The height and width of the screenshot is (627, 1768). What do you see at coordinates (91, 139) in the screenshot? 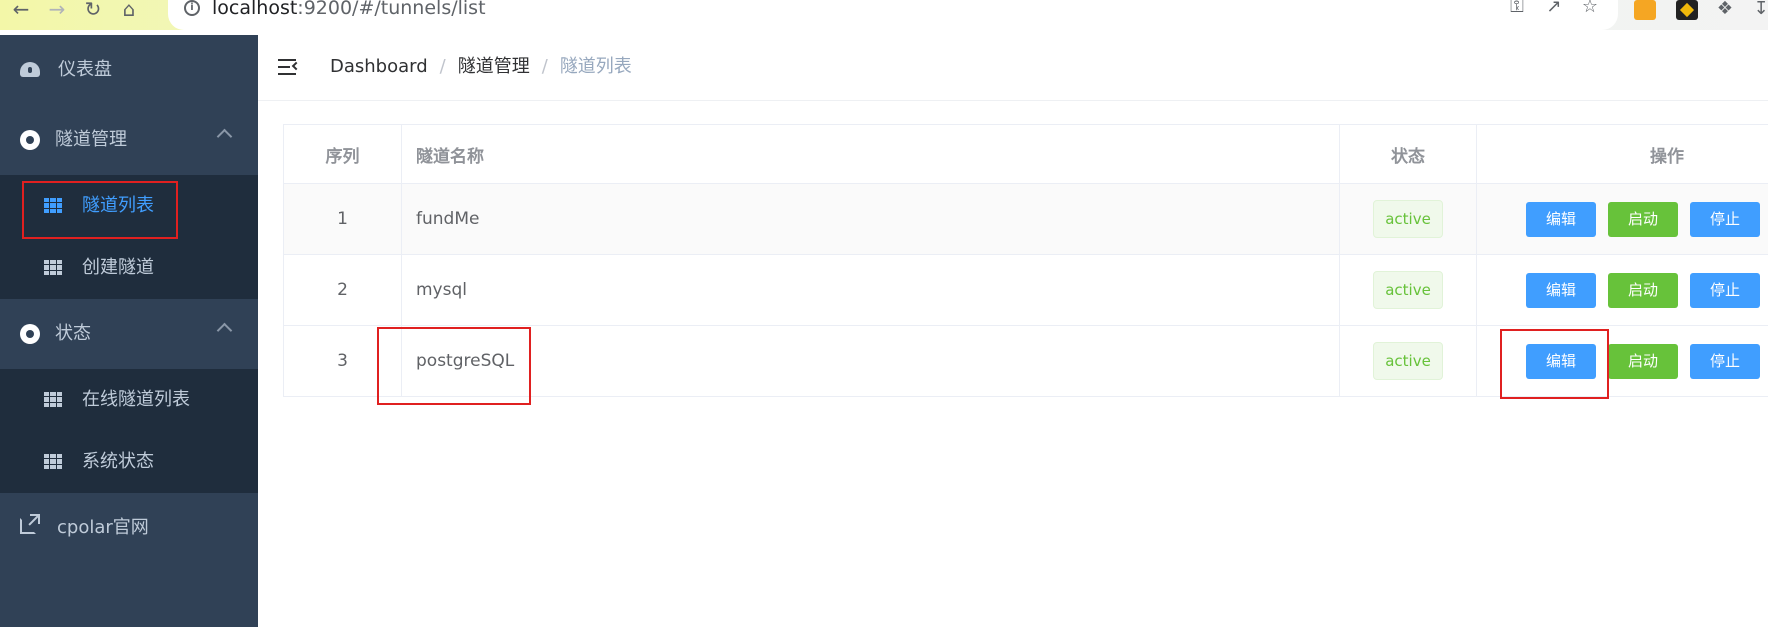
I see `sidebar-item-label: 隧道管理` at bounding box center [91, 139].